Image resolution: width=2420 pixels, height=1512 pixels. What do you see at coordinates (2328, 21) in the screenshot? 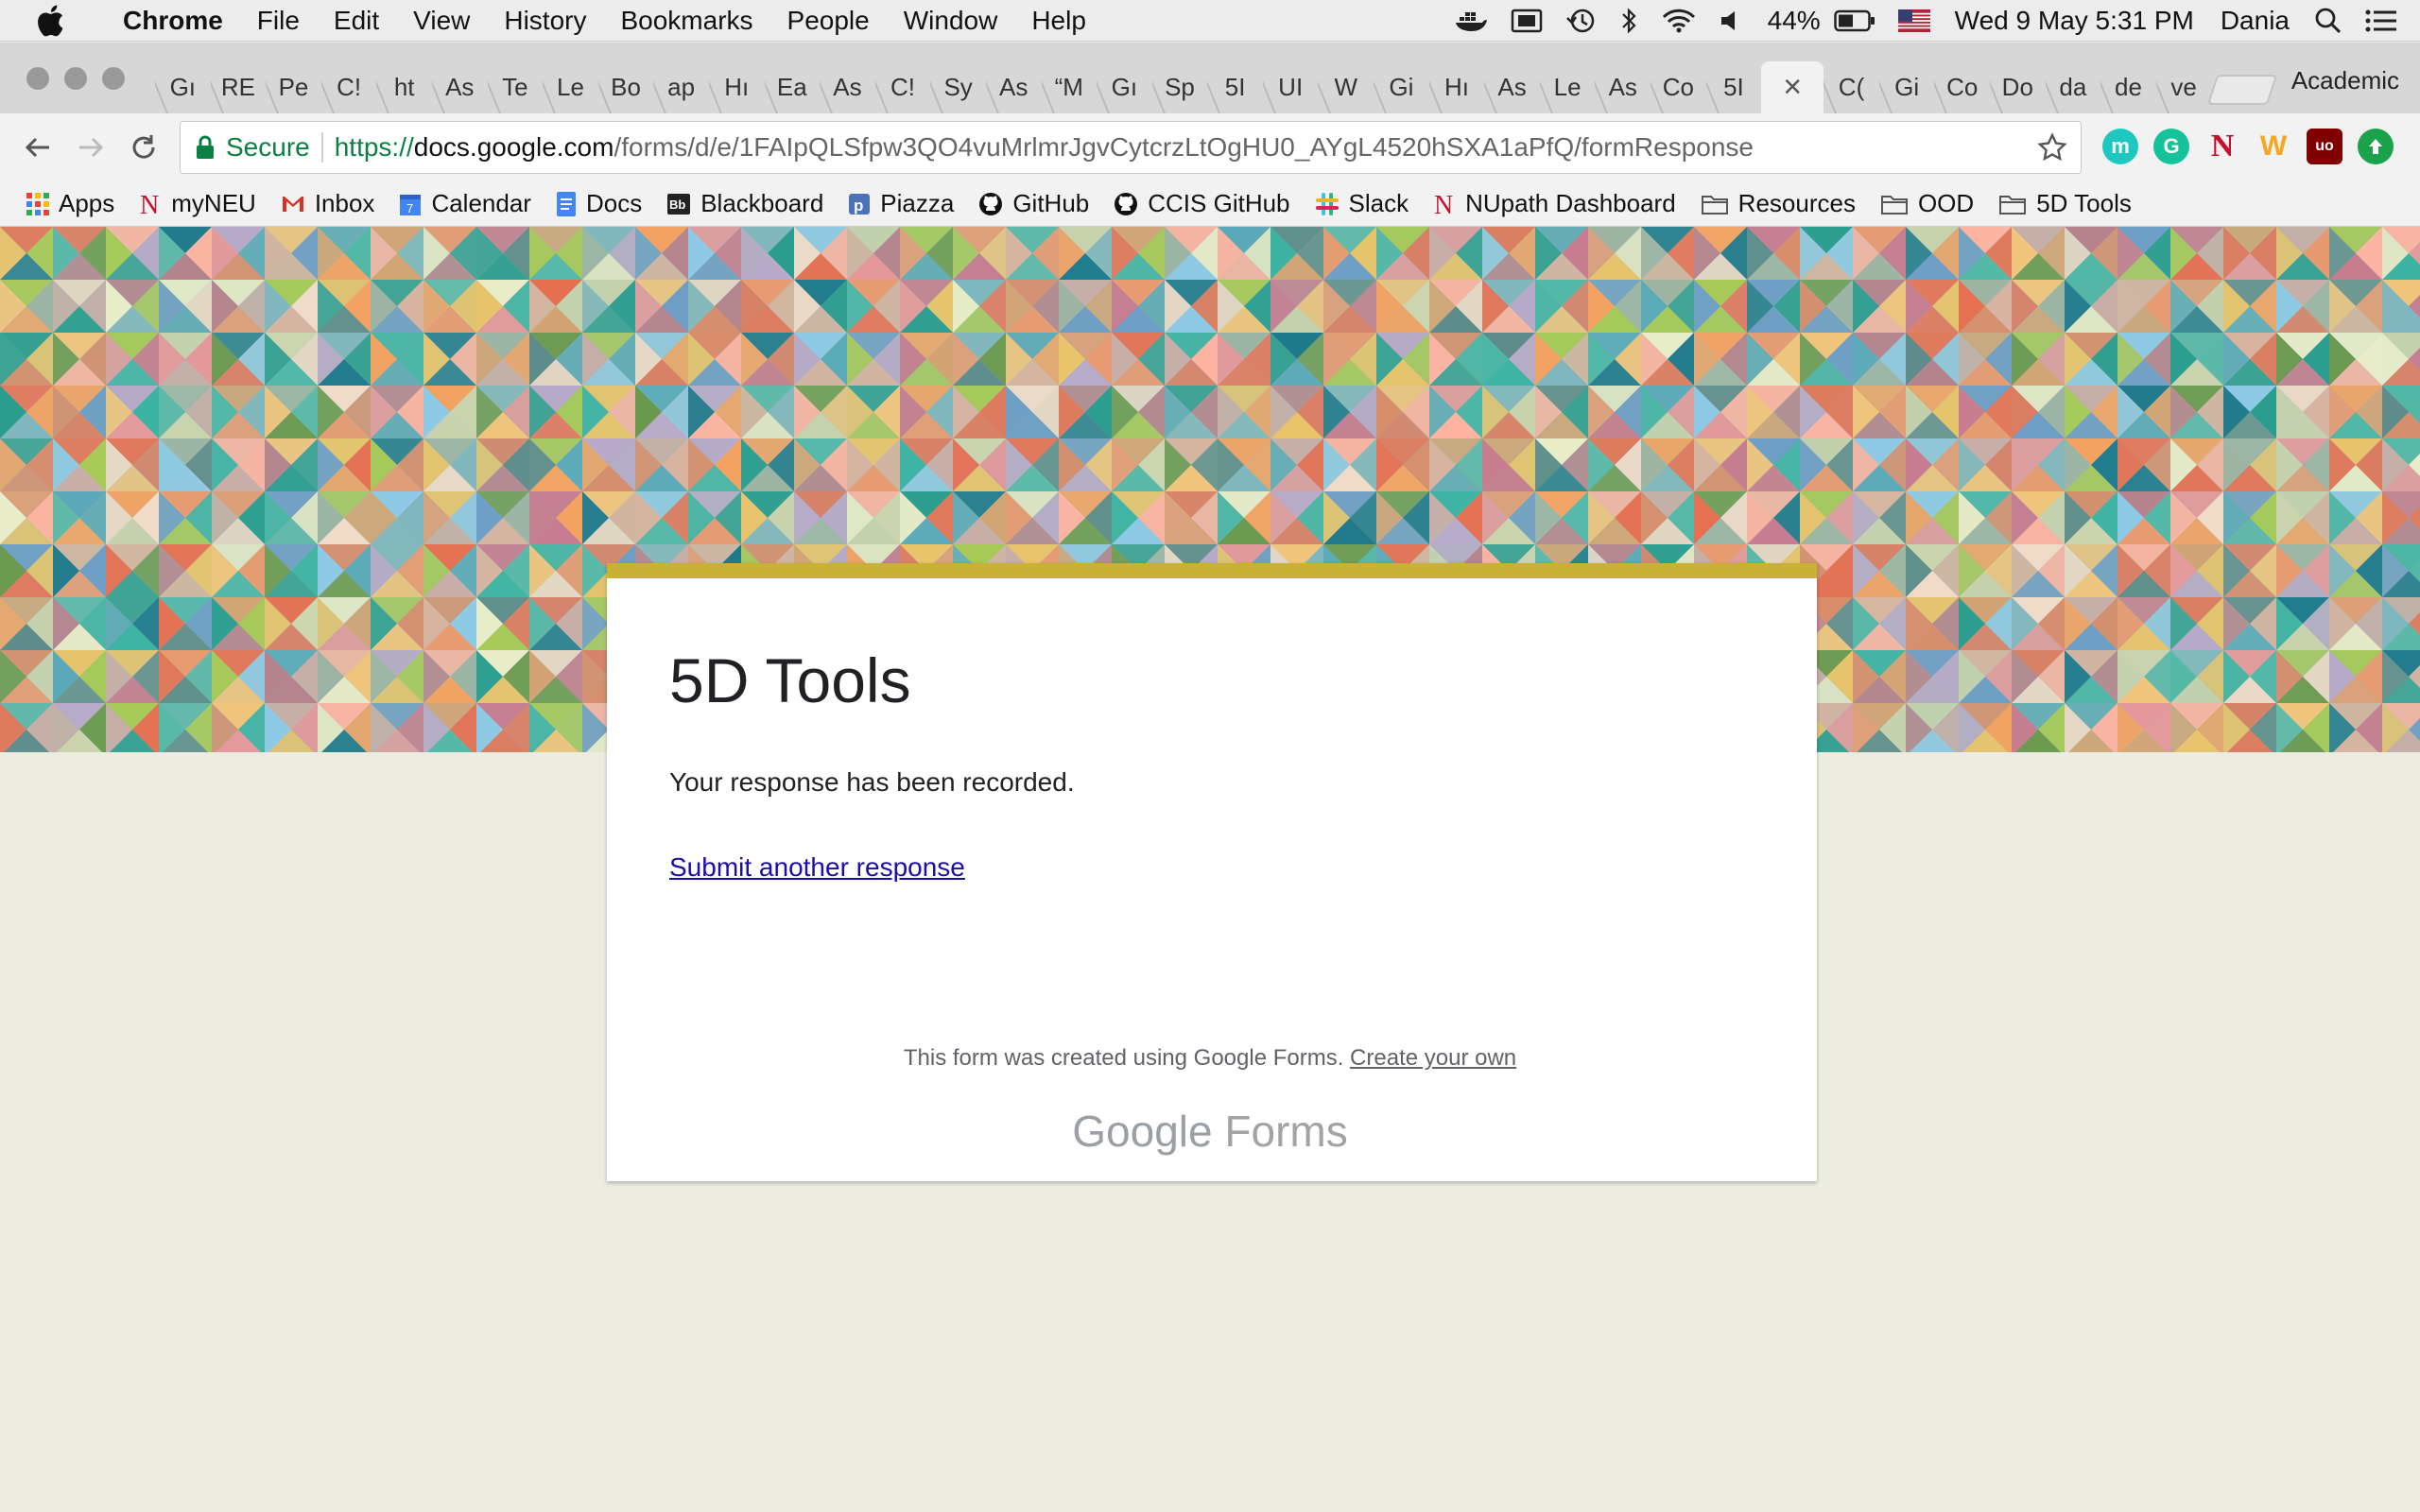
I see `spotlight-search-icon` at bounding box center [2328, 21].